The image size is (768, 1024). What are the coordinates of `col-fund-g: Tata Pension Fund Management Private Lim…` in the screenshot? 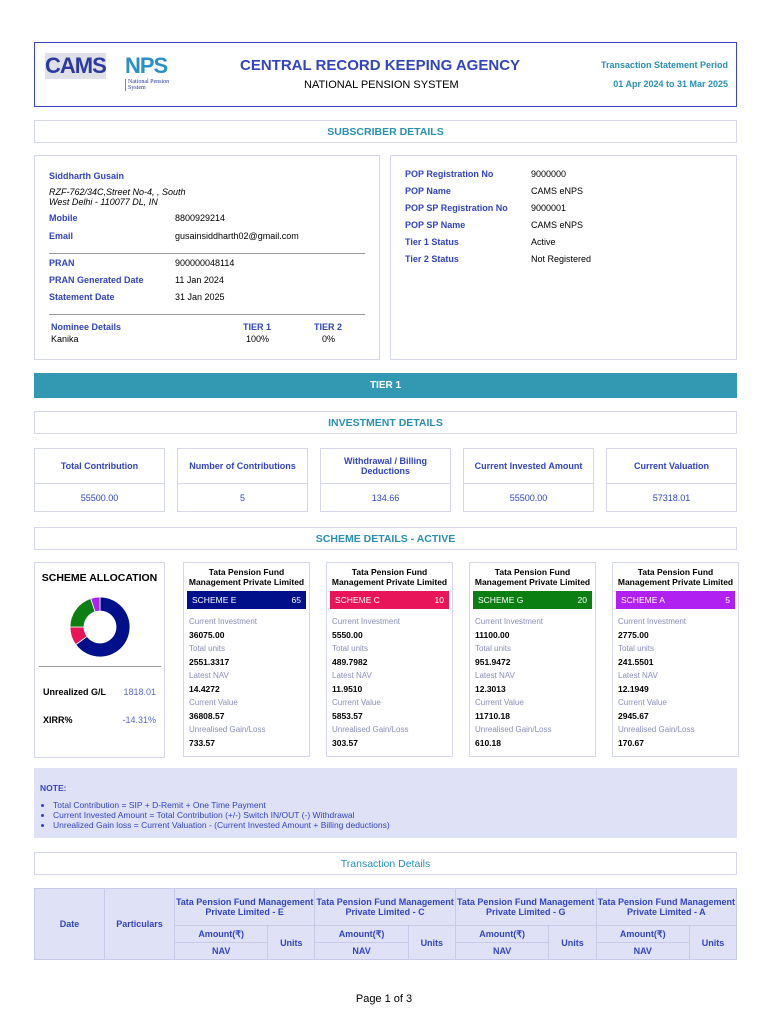 It's located at (525, 907).